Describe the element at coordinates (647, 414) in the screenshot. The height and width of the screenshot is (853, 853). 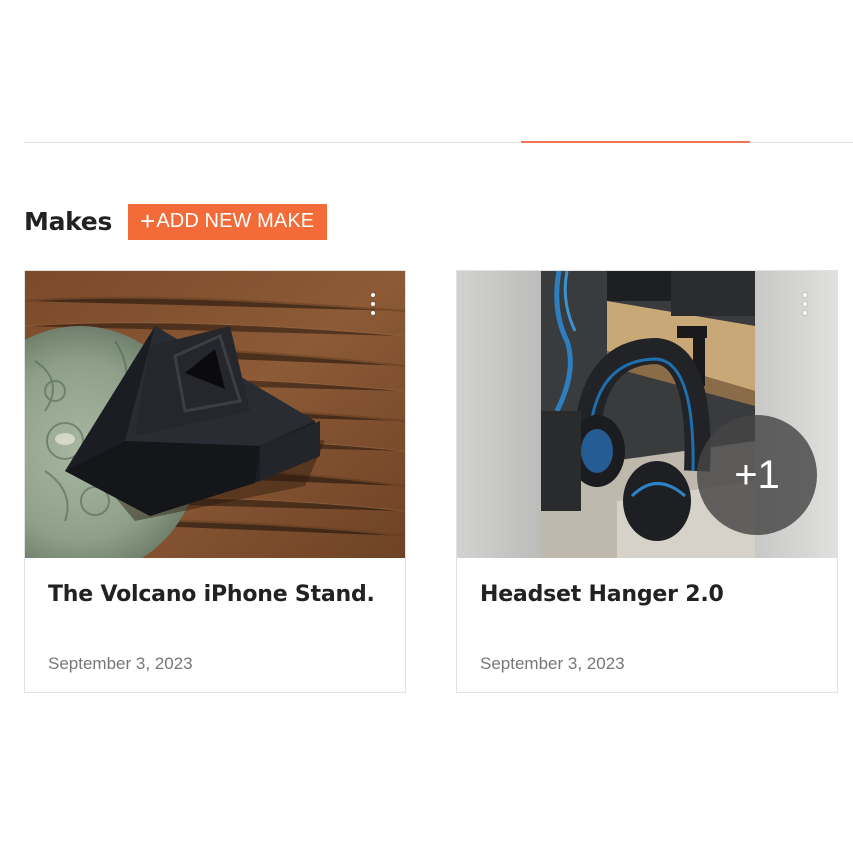
I see `make-photo: +1` at that location.